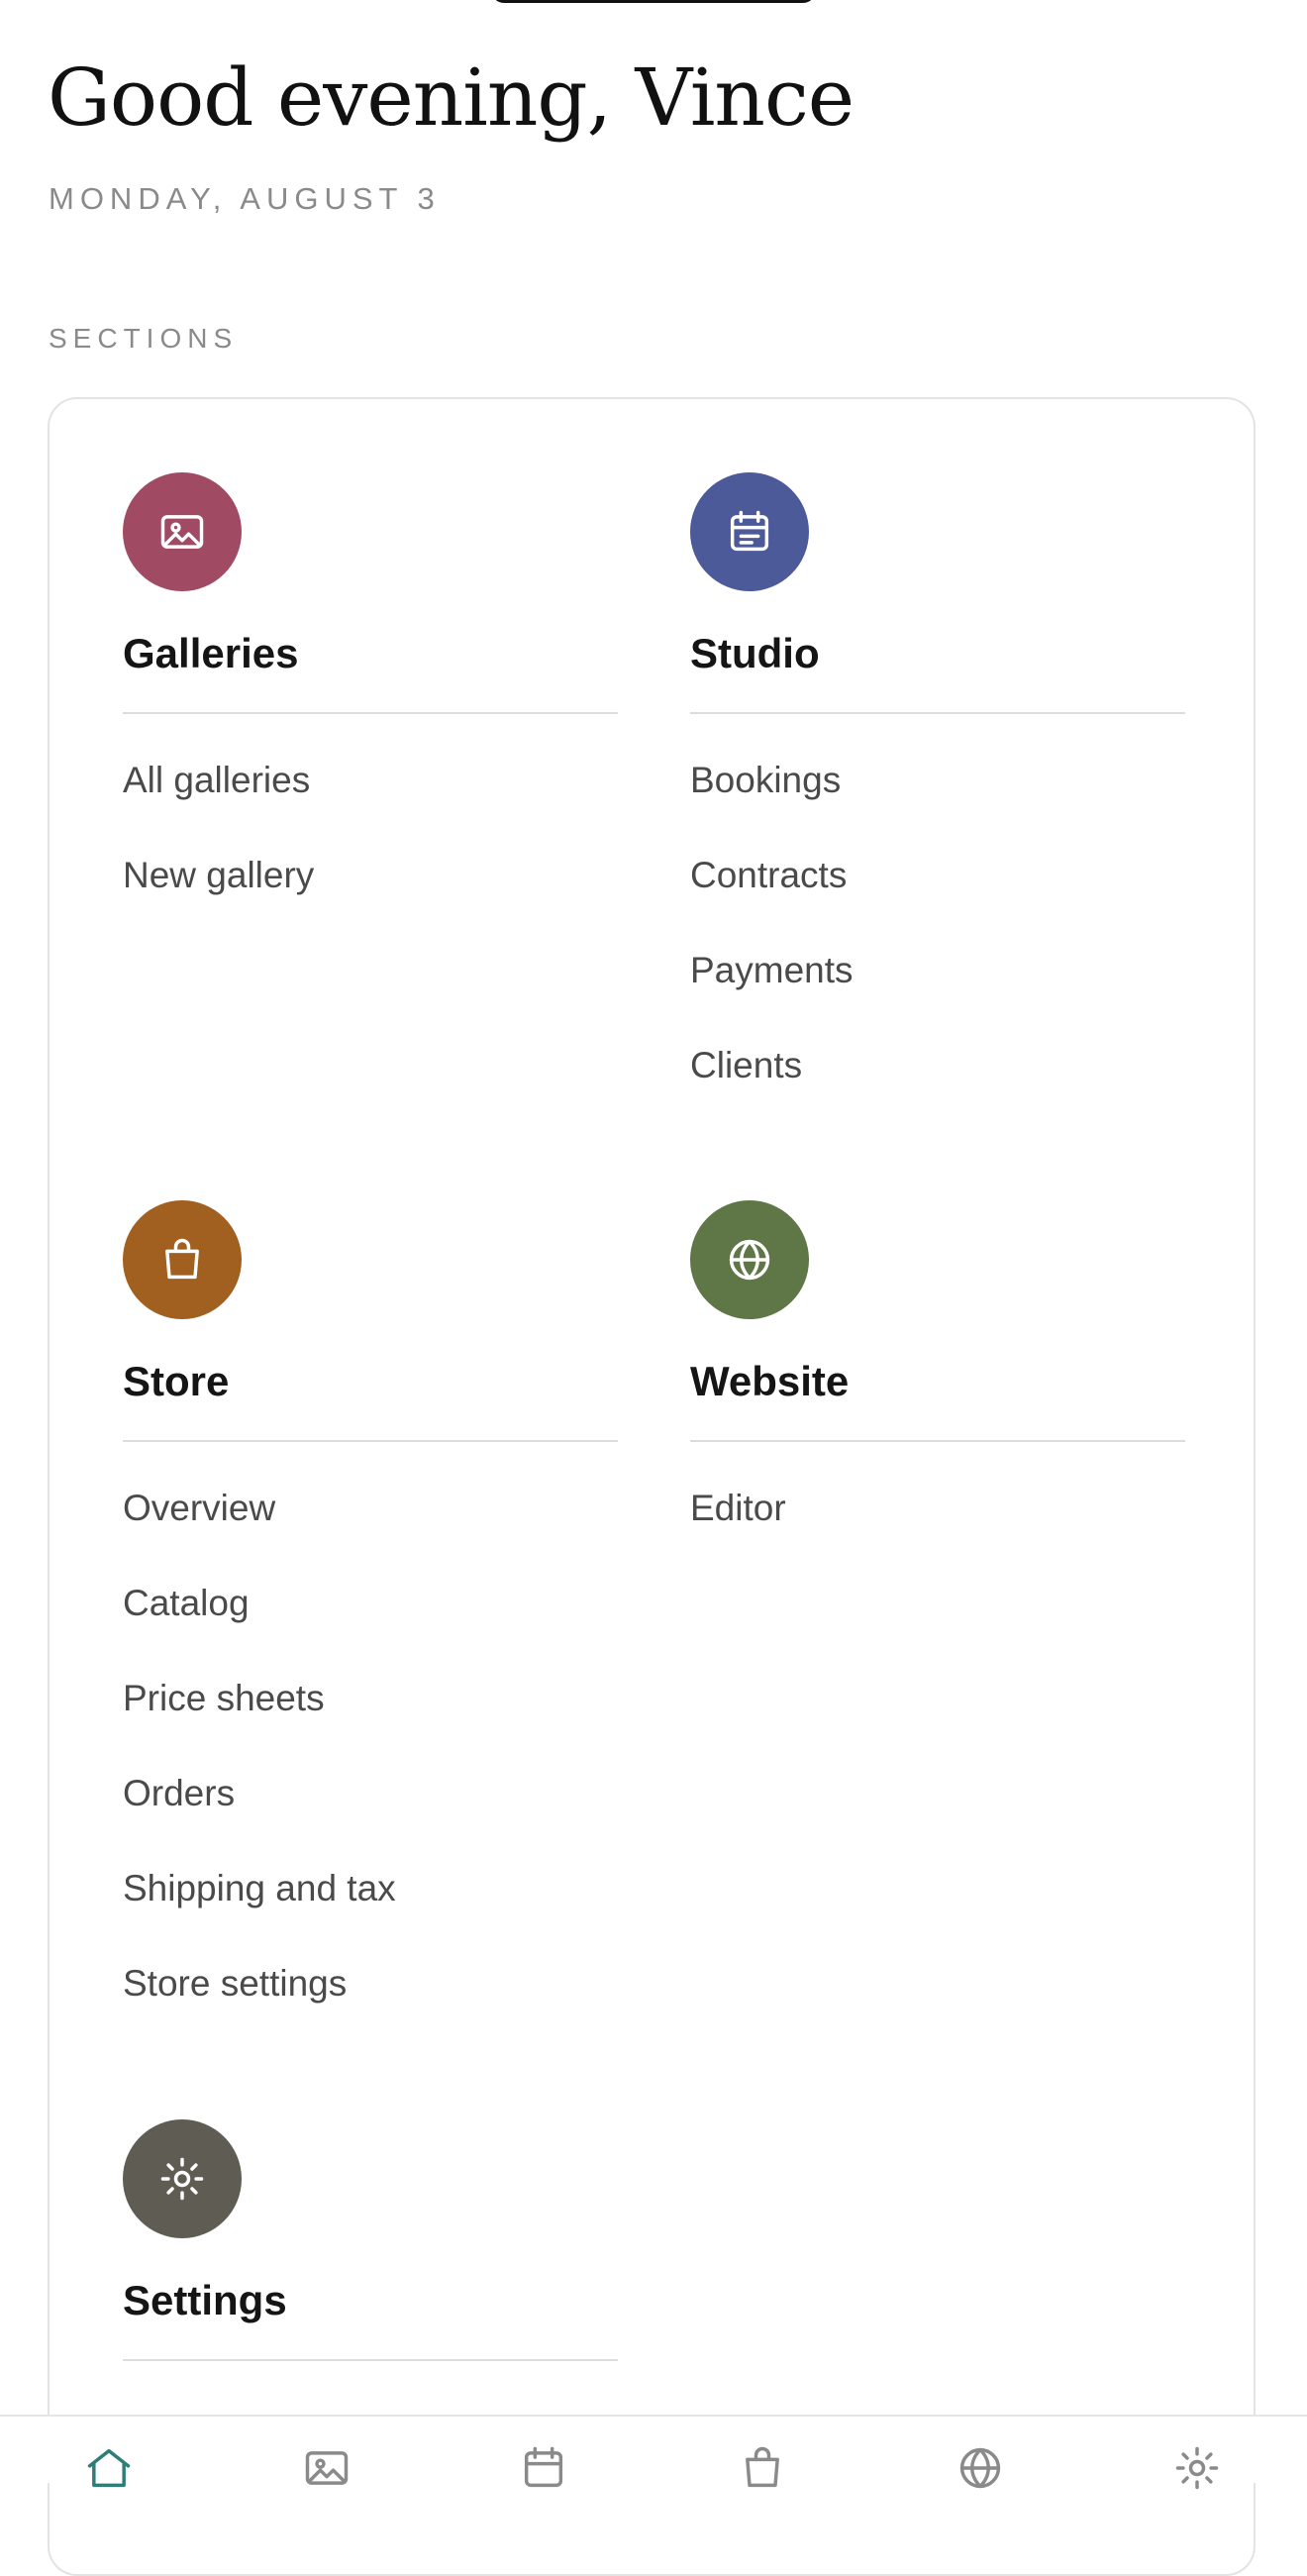  I want to click on link-catalog: Catalog, so click(370, 1632).